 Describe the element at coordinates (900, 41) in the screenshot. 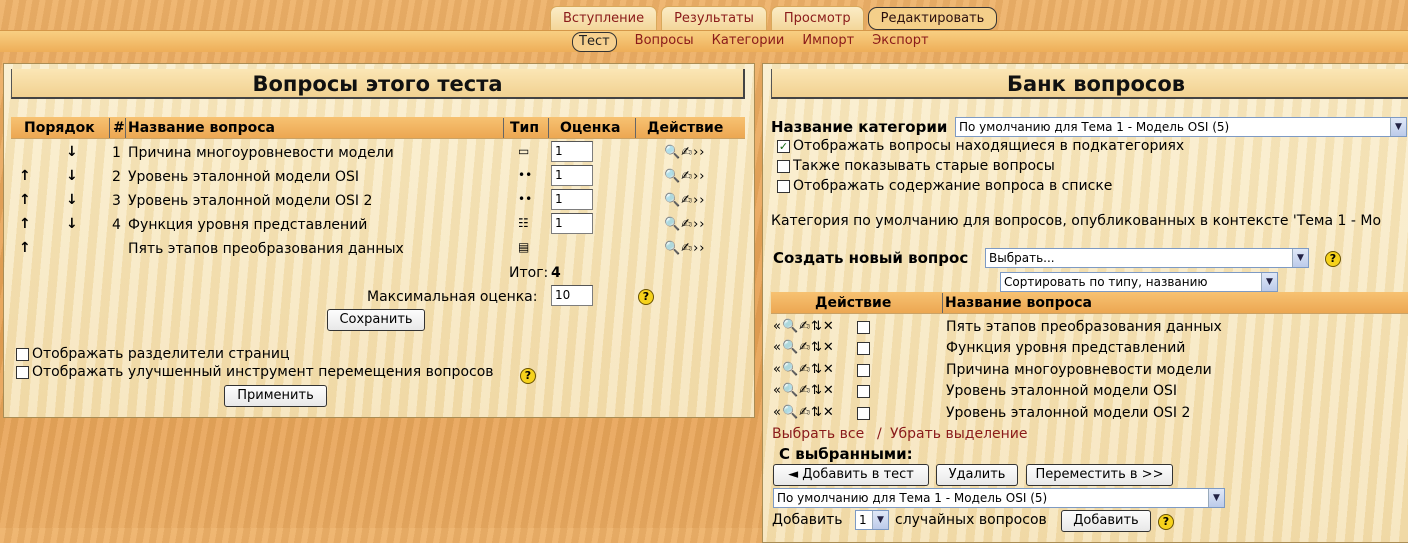

I see `subtab-export: Экспорт` at that location.